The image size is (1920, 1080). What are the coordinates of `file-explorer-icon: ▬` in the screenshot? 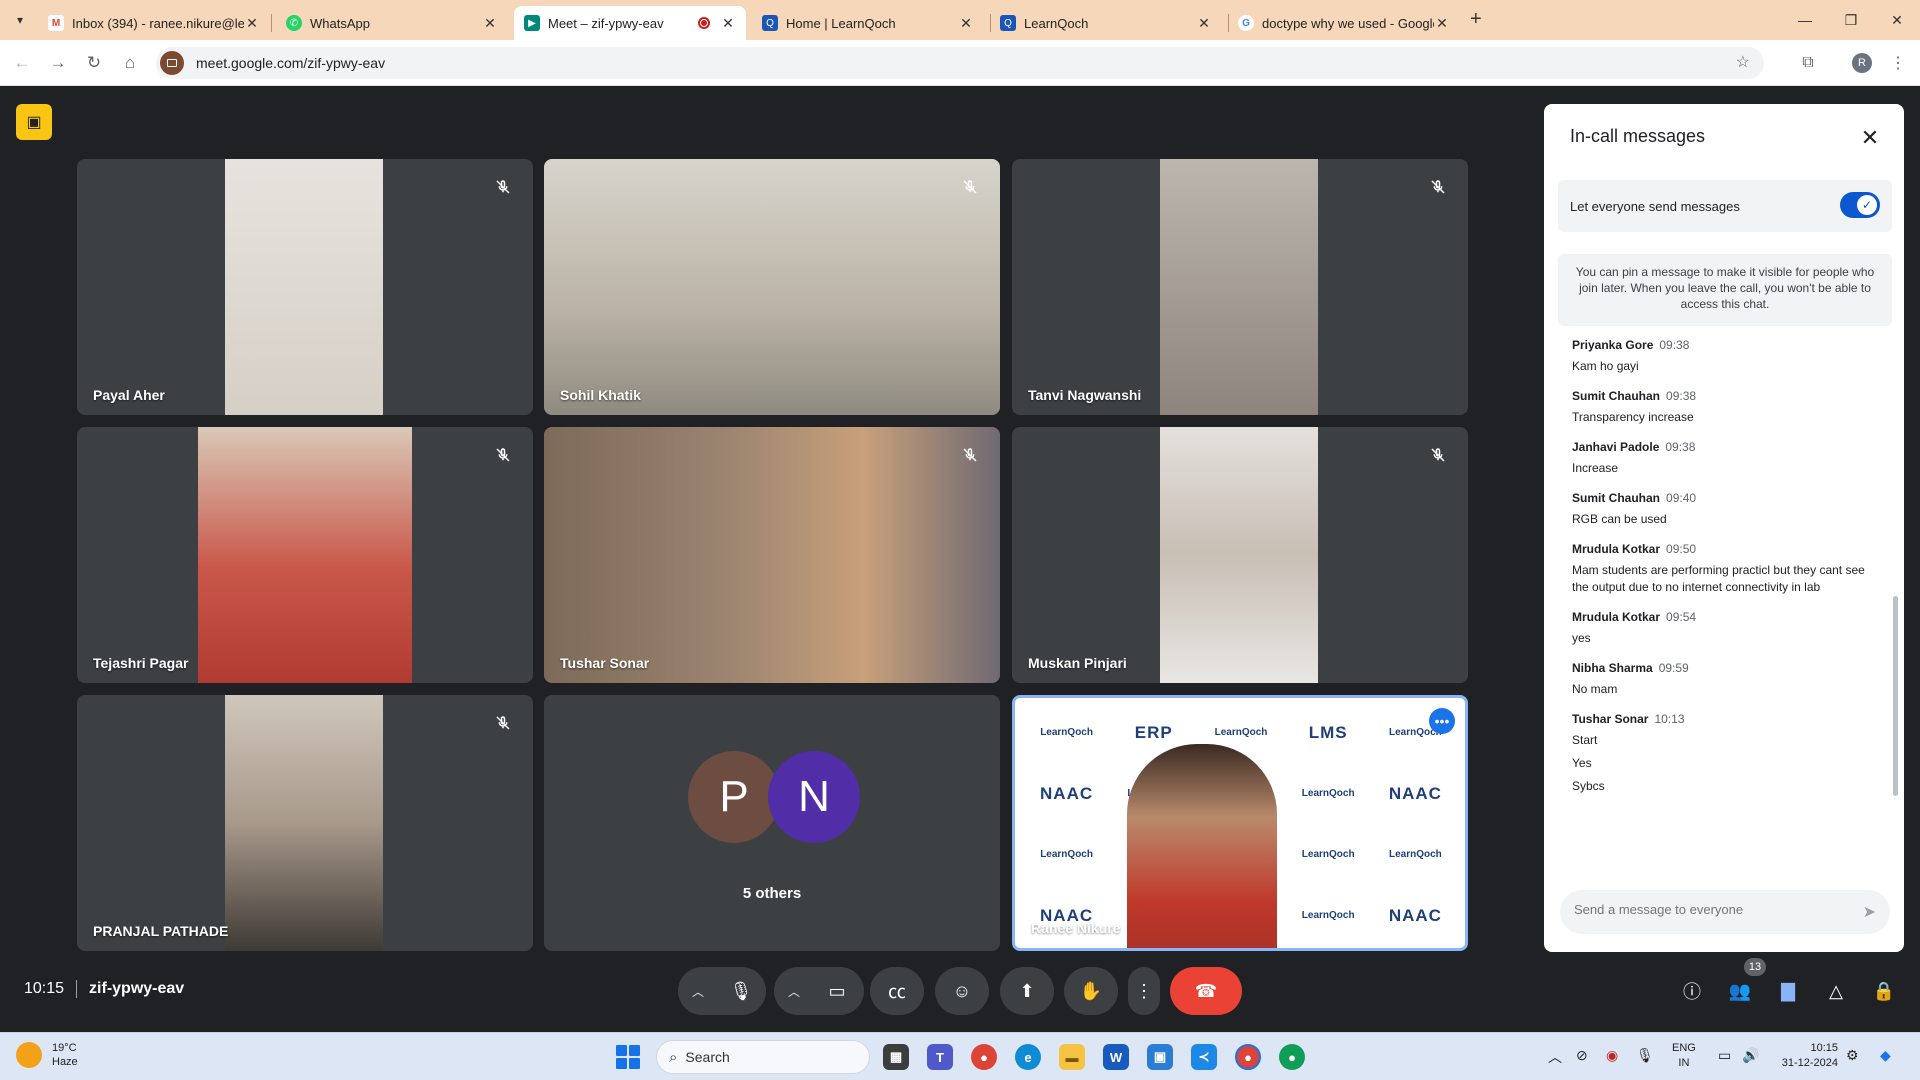 It's located at (1072, 1057).